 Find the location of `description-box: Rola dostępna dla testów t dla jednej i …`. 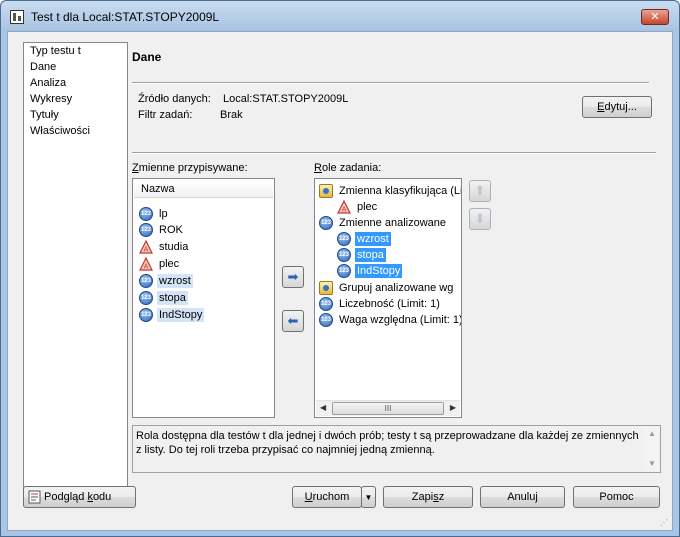

description-box: Rola dostępna dla testów t dla jednej i … is located at coordinates (396, 449).